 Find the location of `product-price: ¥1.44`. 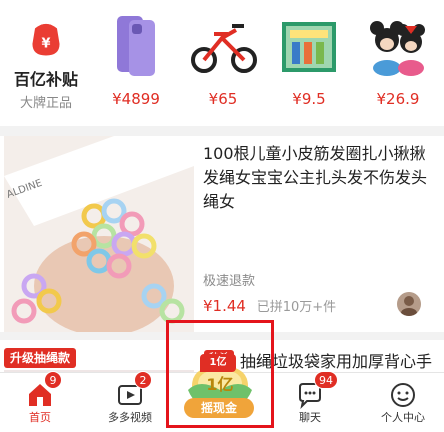

product-price: ¥1.44 is located at coordinates (224, 306).